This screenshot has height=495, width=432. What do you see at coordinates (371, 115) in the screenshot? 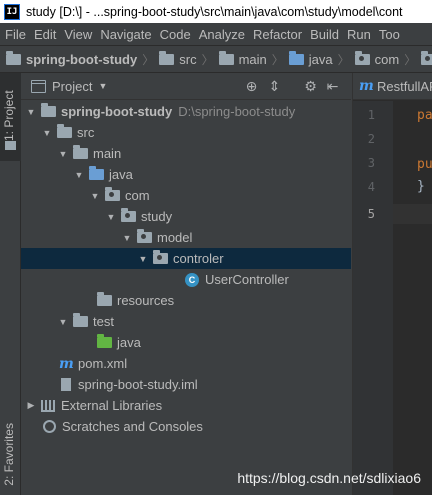
I see `line-number: 1` at bounding box center [371, 115].